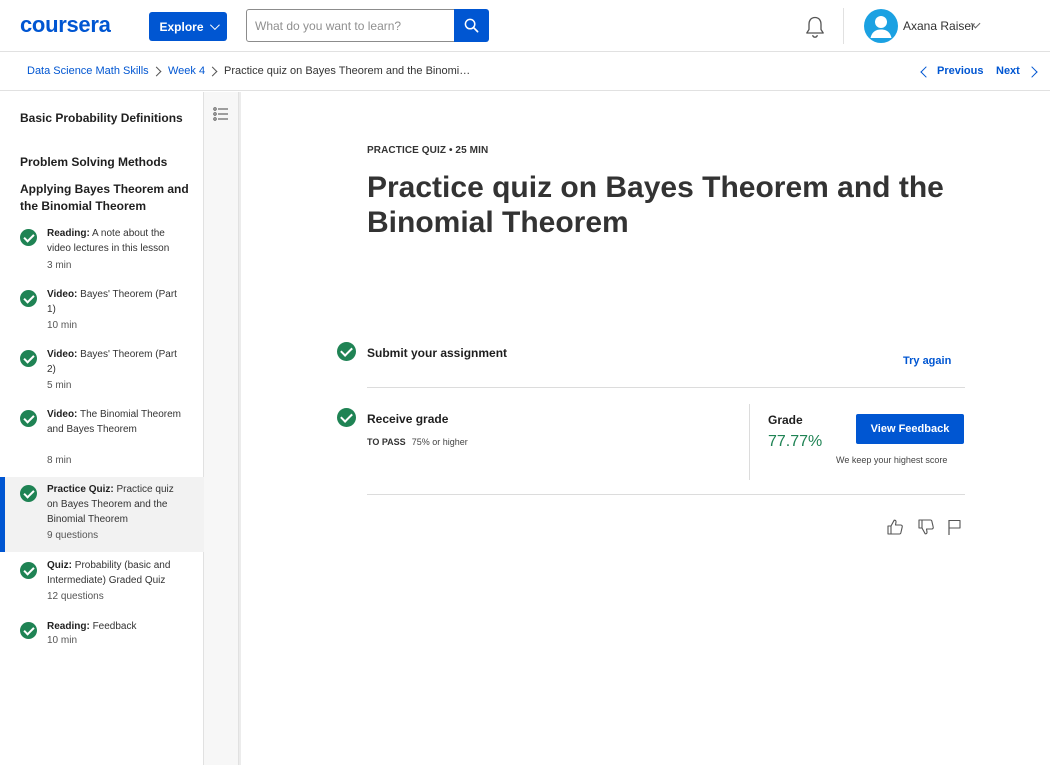 This screenshot has height=765, width=1050. I want to click on item-meta: 12 questions, so click(75, 596).